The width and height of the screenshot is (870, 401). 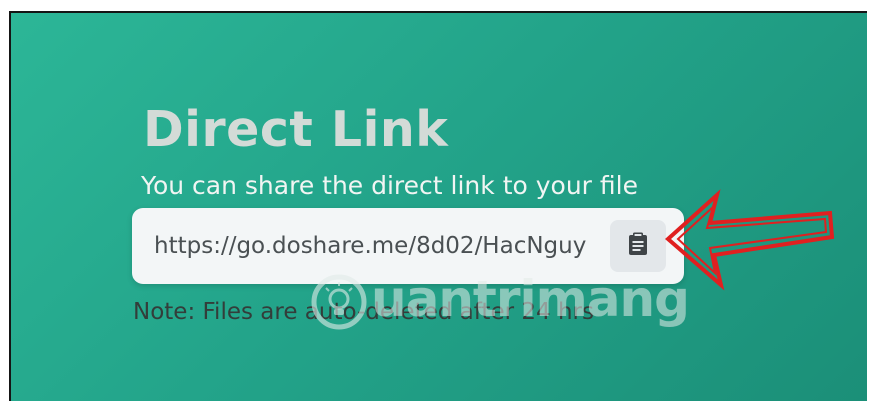 What do you see at coordinates (530, 299) in the screenshot?
I see `watermark-text: uantrimang` at bounding box center [530, 299].